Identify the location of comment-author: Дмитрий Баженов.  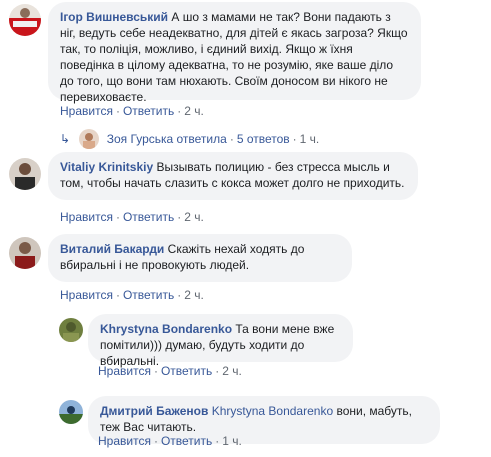
(154, 411).